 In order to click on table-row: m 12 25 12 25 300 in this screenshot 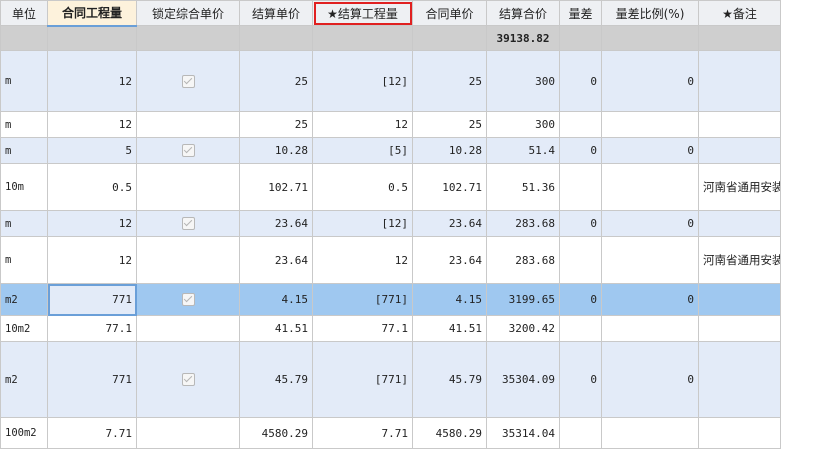, I will do `click(390, 124)`.